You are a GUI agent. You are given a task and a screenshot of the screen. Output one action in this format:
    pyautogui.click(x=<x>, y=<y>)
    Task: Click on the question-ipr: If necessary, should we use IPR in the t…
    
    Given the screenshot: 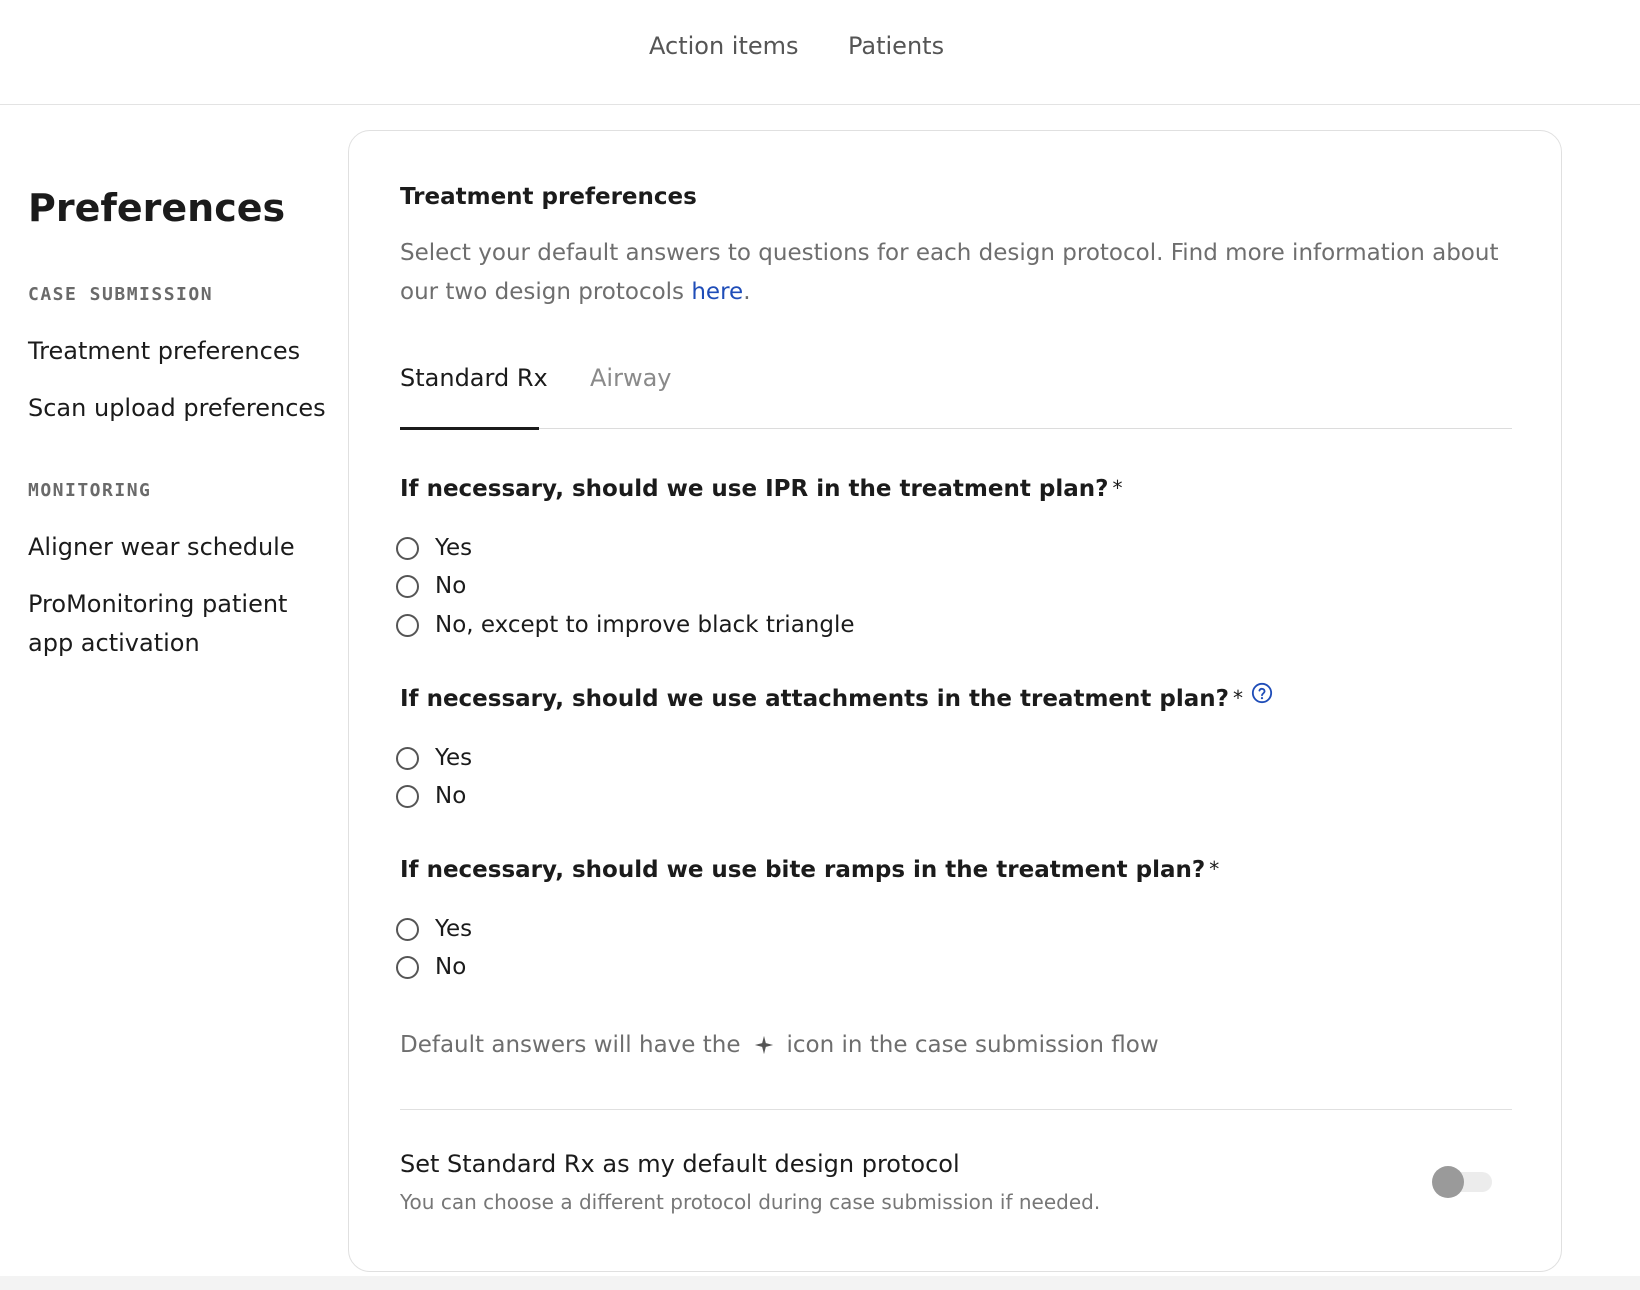 What is the action you would take?
    pyautogui.click(x=761, y=489)
    